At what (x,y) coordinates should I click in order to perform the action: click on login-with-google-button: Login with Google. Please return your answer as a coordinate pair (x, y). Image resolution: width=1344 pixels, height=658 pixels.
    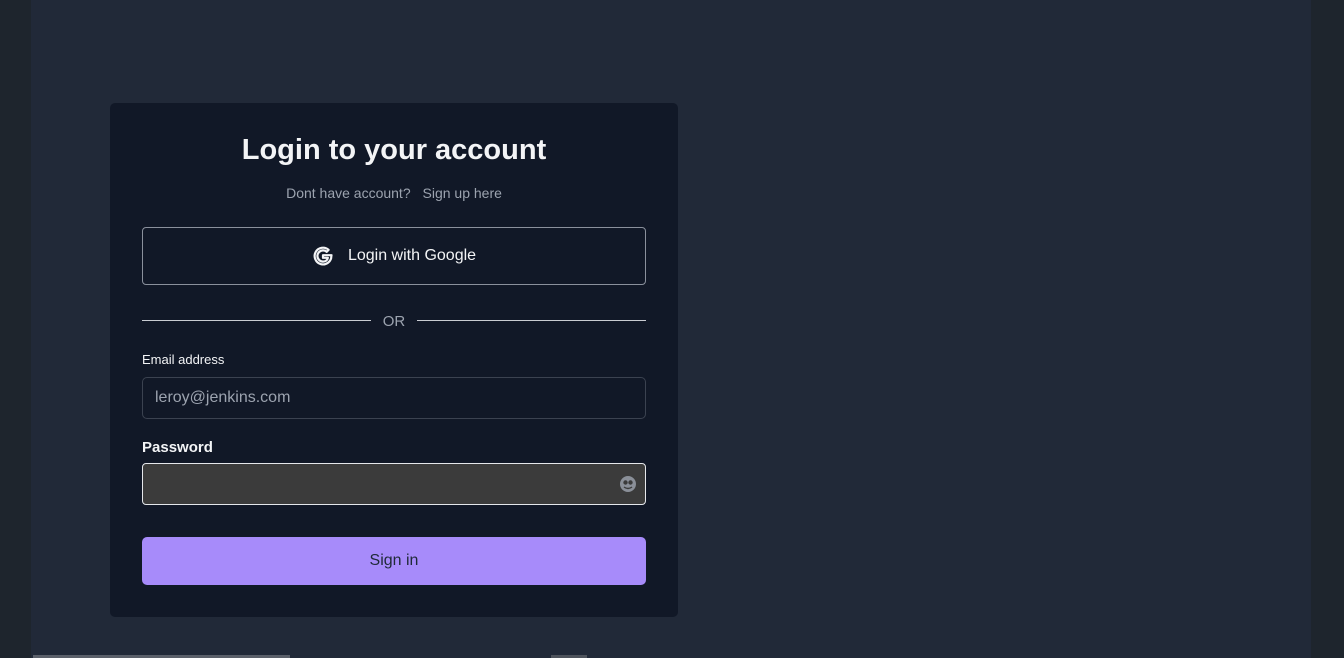
    Looking at the image, I should click on (394, 256).